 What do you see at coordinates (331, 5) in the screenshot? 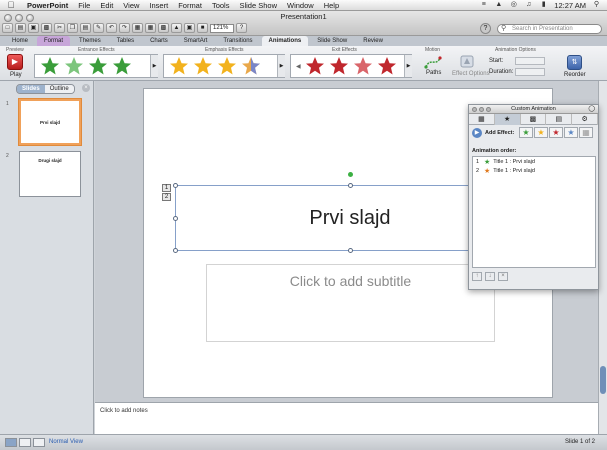
I see `menu-help: Help` at bounding box center [331, 5].